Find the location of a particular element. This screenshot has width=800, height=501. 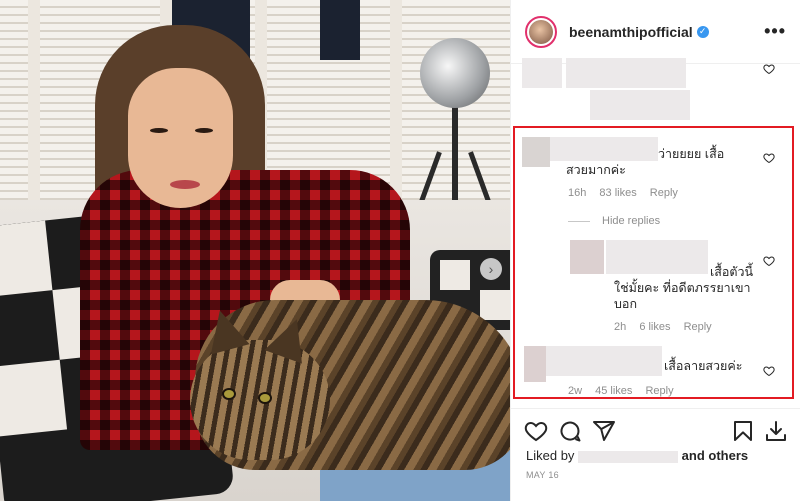

username-link: beenamthipofficial is located at coordinates (631, 32).